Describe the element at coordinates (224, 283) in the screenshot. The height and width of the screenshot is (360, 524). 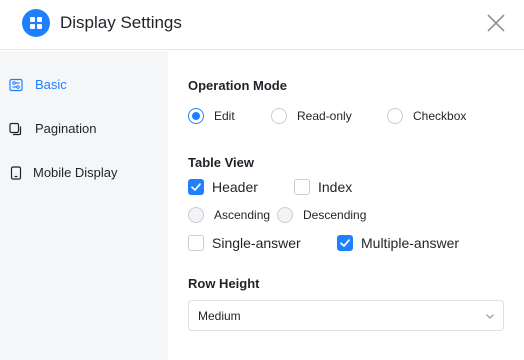
I see `row-height-title: Row Height` at that location.